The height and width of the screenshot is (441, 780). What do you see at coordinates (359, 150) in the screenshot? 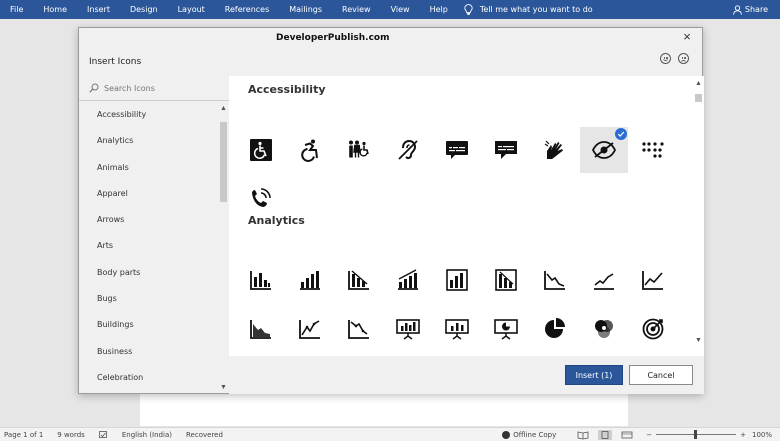
I see `family-restroom-icon` at bounding box center [359, 150].